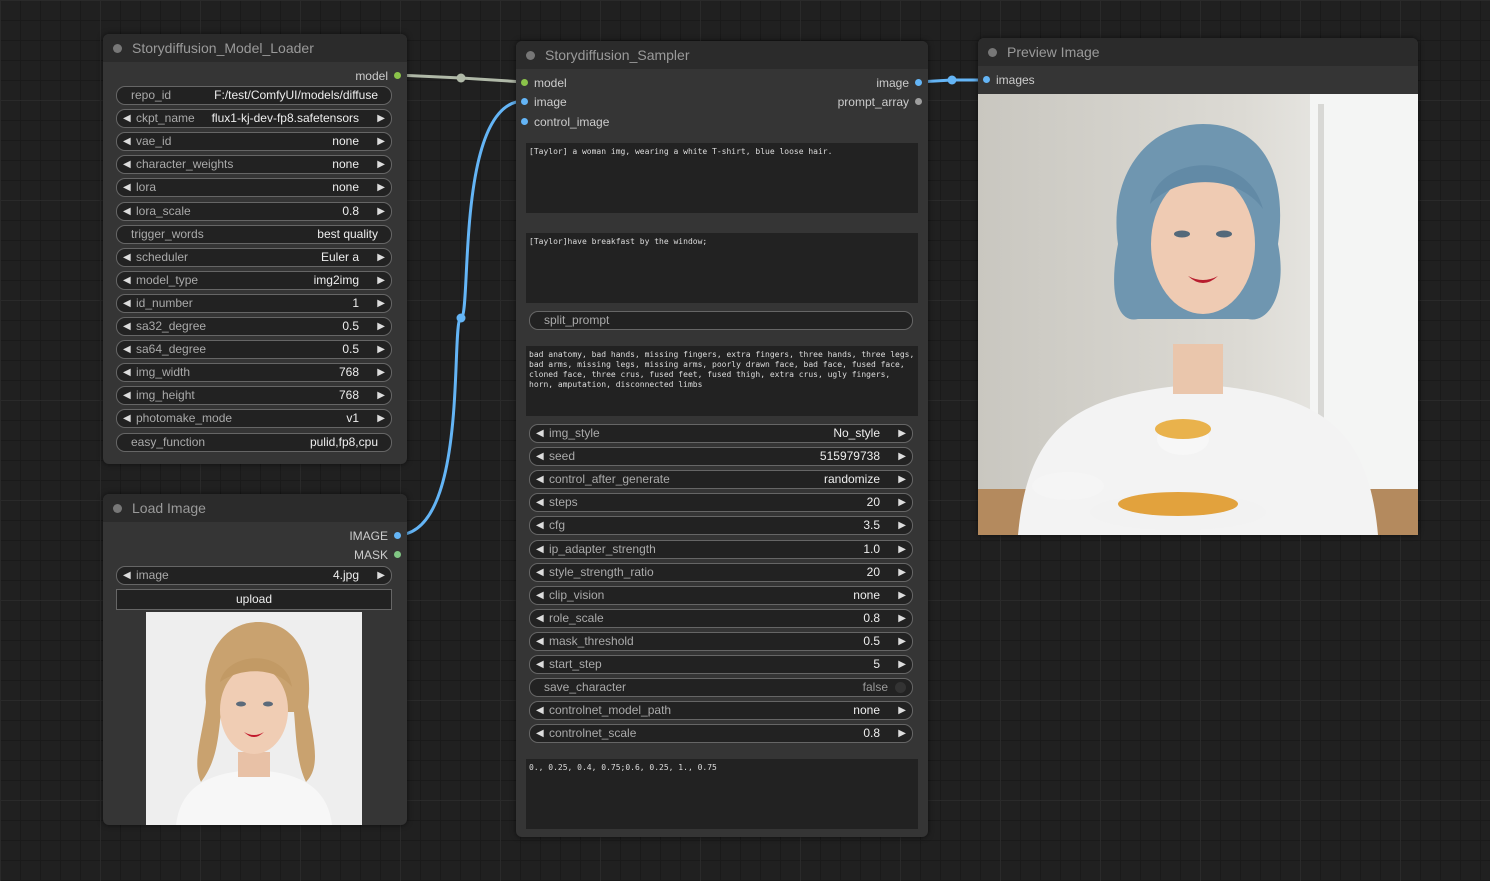 This screenshot has height=881, width=1490. What do you see at coordinates (254, 575) in the screenshot?
I see `image-file-select: ◀ image 4.jpg ▶` at bounding box center [254, 575].